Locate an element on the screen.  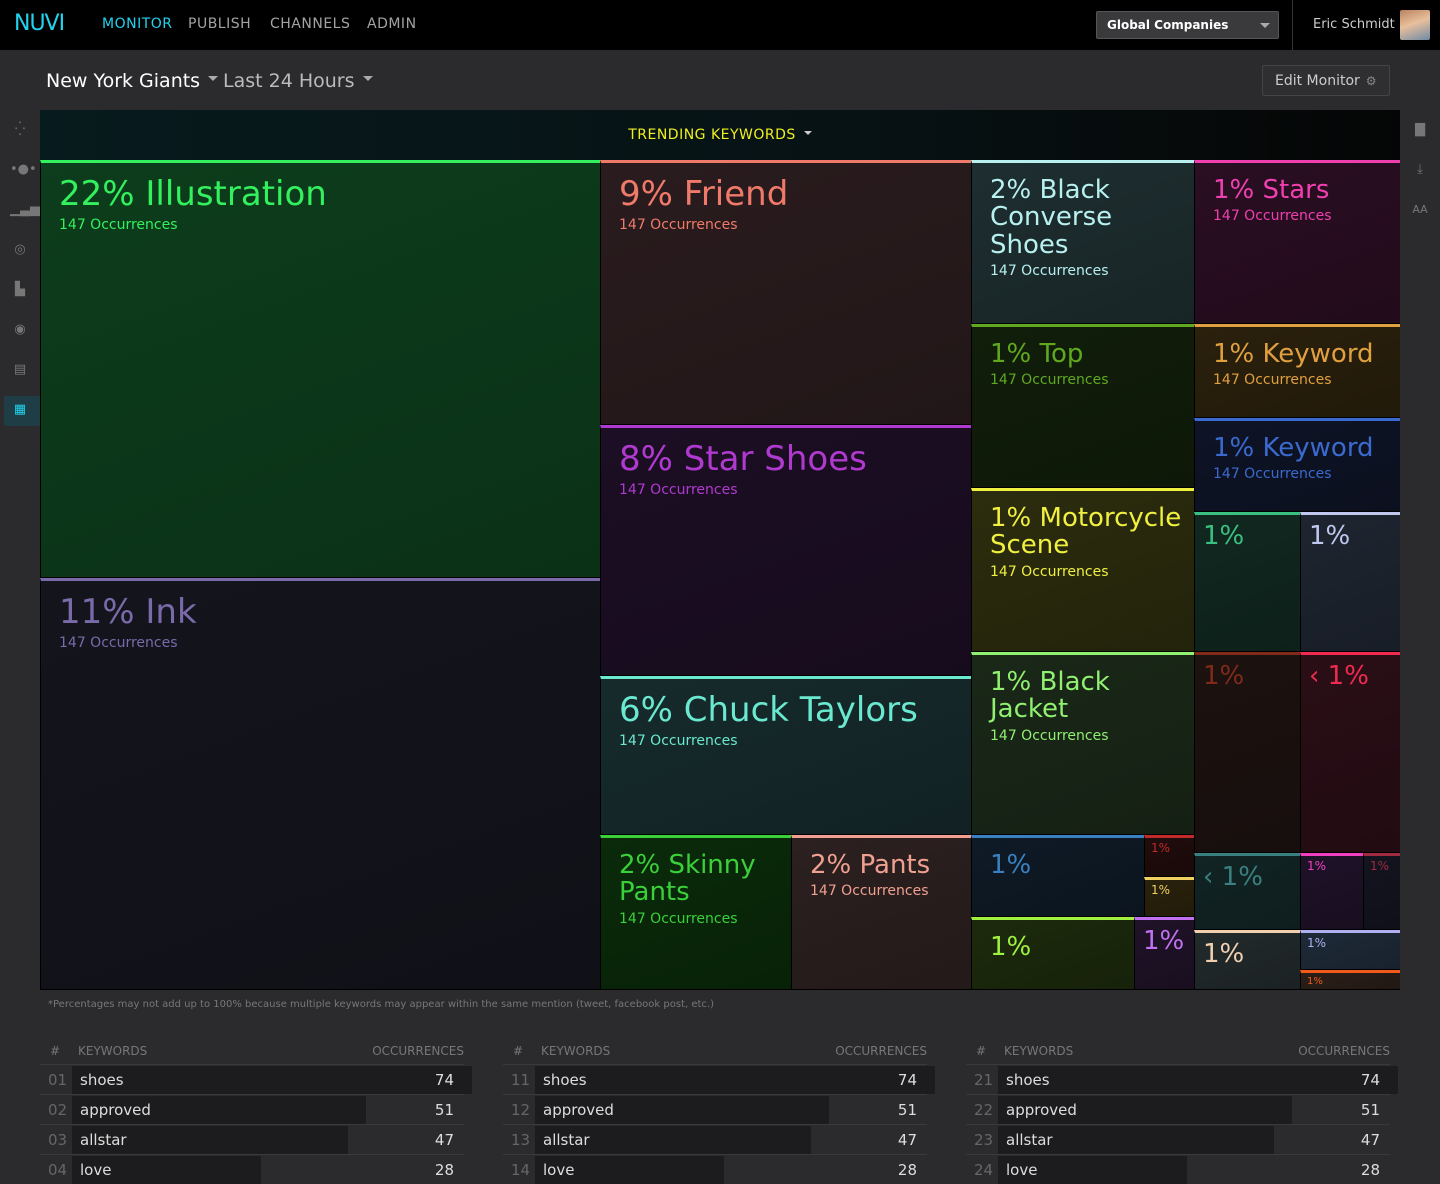
row-occurrences: 47 is located at coordinates (1370, 1140).